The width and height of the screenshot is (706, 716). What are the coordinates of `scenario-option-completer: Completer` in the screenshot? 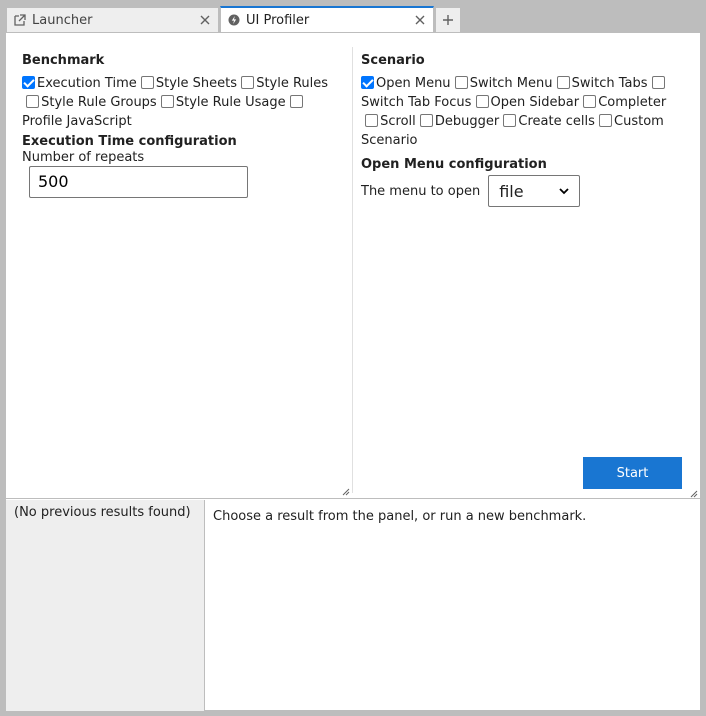 It's located at (624, 102).